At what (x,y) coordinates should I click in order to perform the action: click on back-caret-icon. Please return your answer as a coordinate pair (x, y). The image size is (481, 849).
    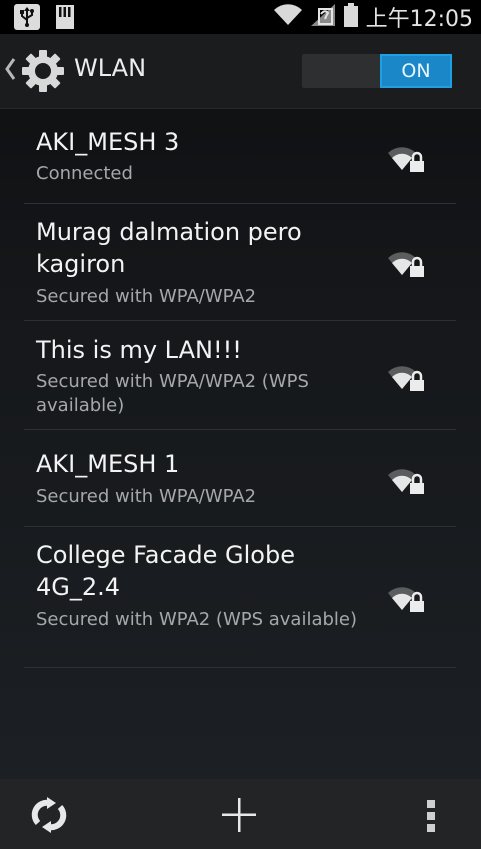
    Looking at the image, I should click on (10, 71).